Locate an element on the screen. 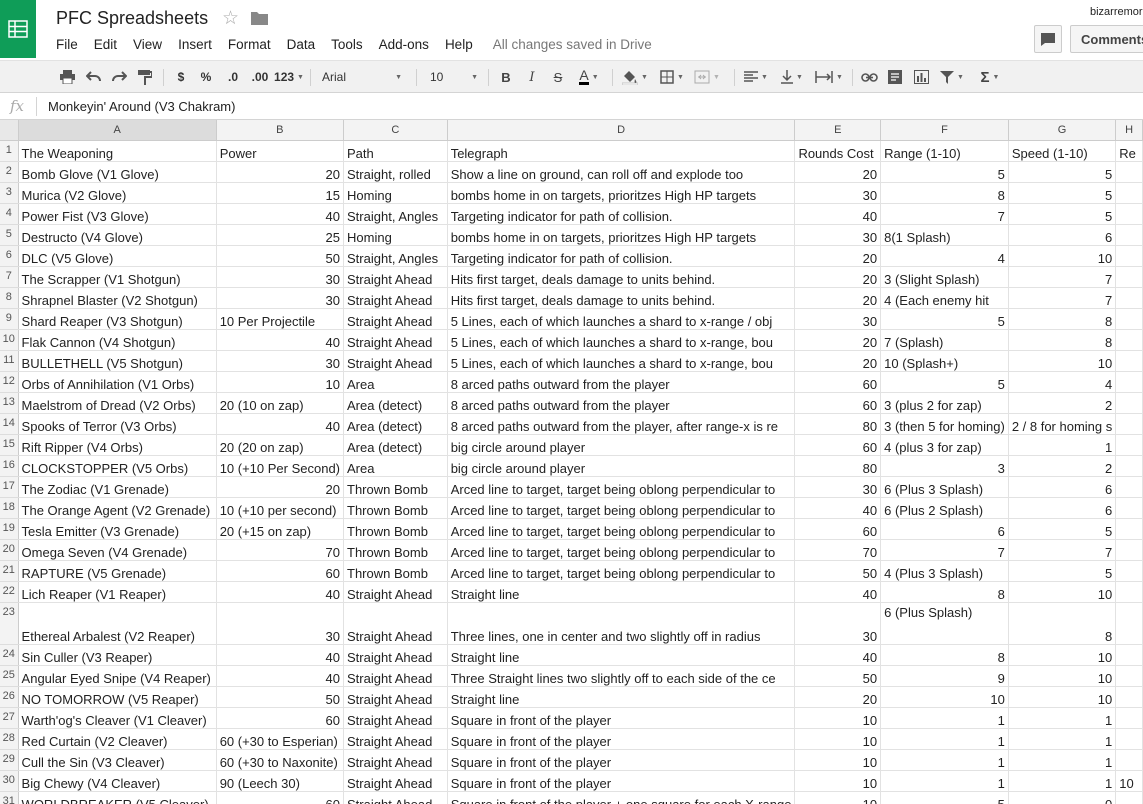 The width and height of the screenshot is (1143, 804). cell-a: Rift Ripper (V4 Orbs) is located at coordinates (117, 445).